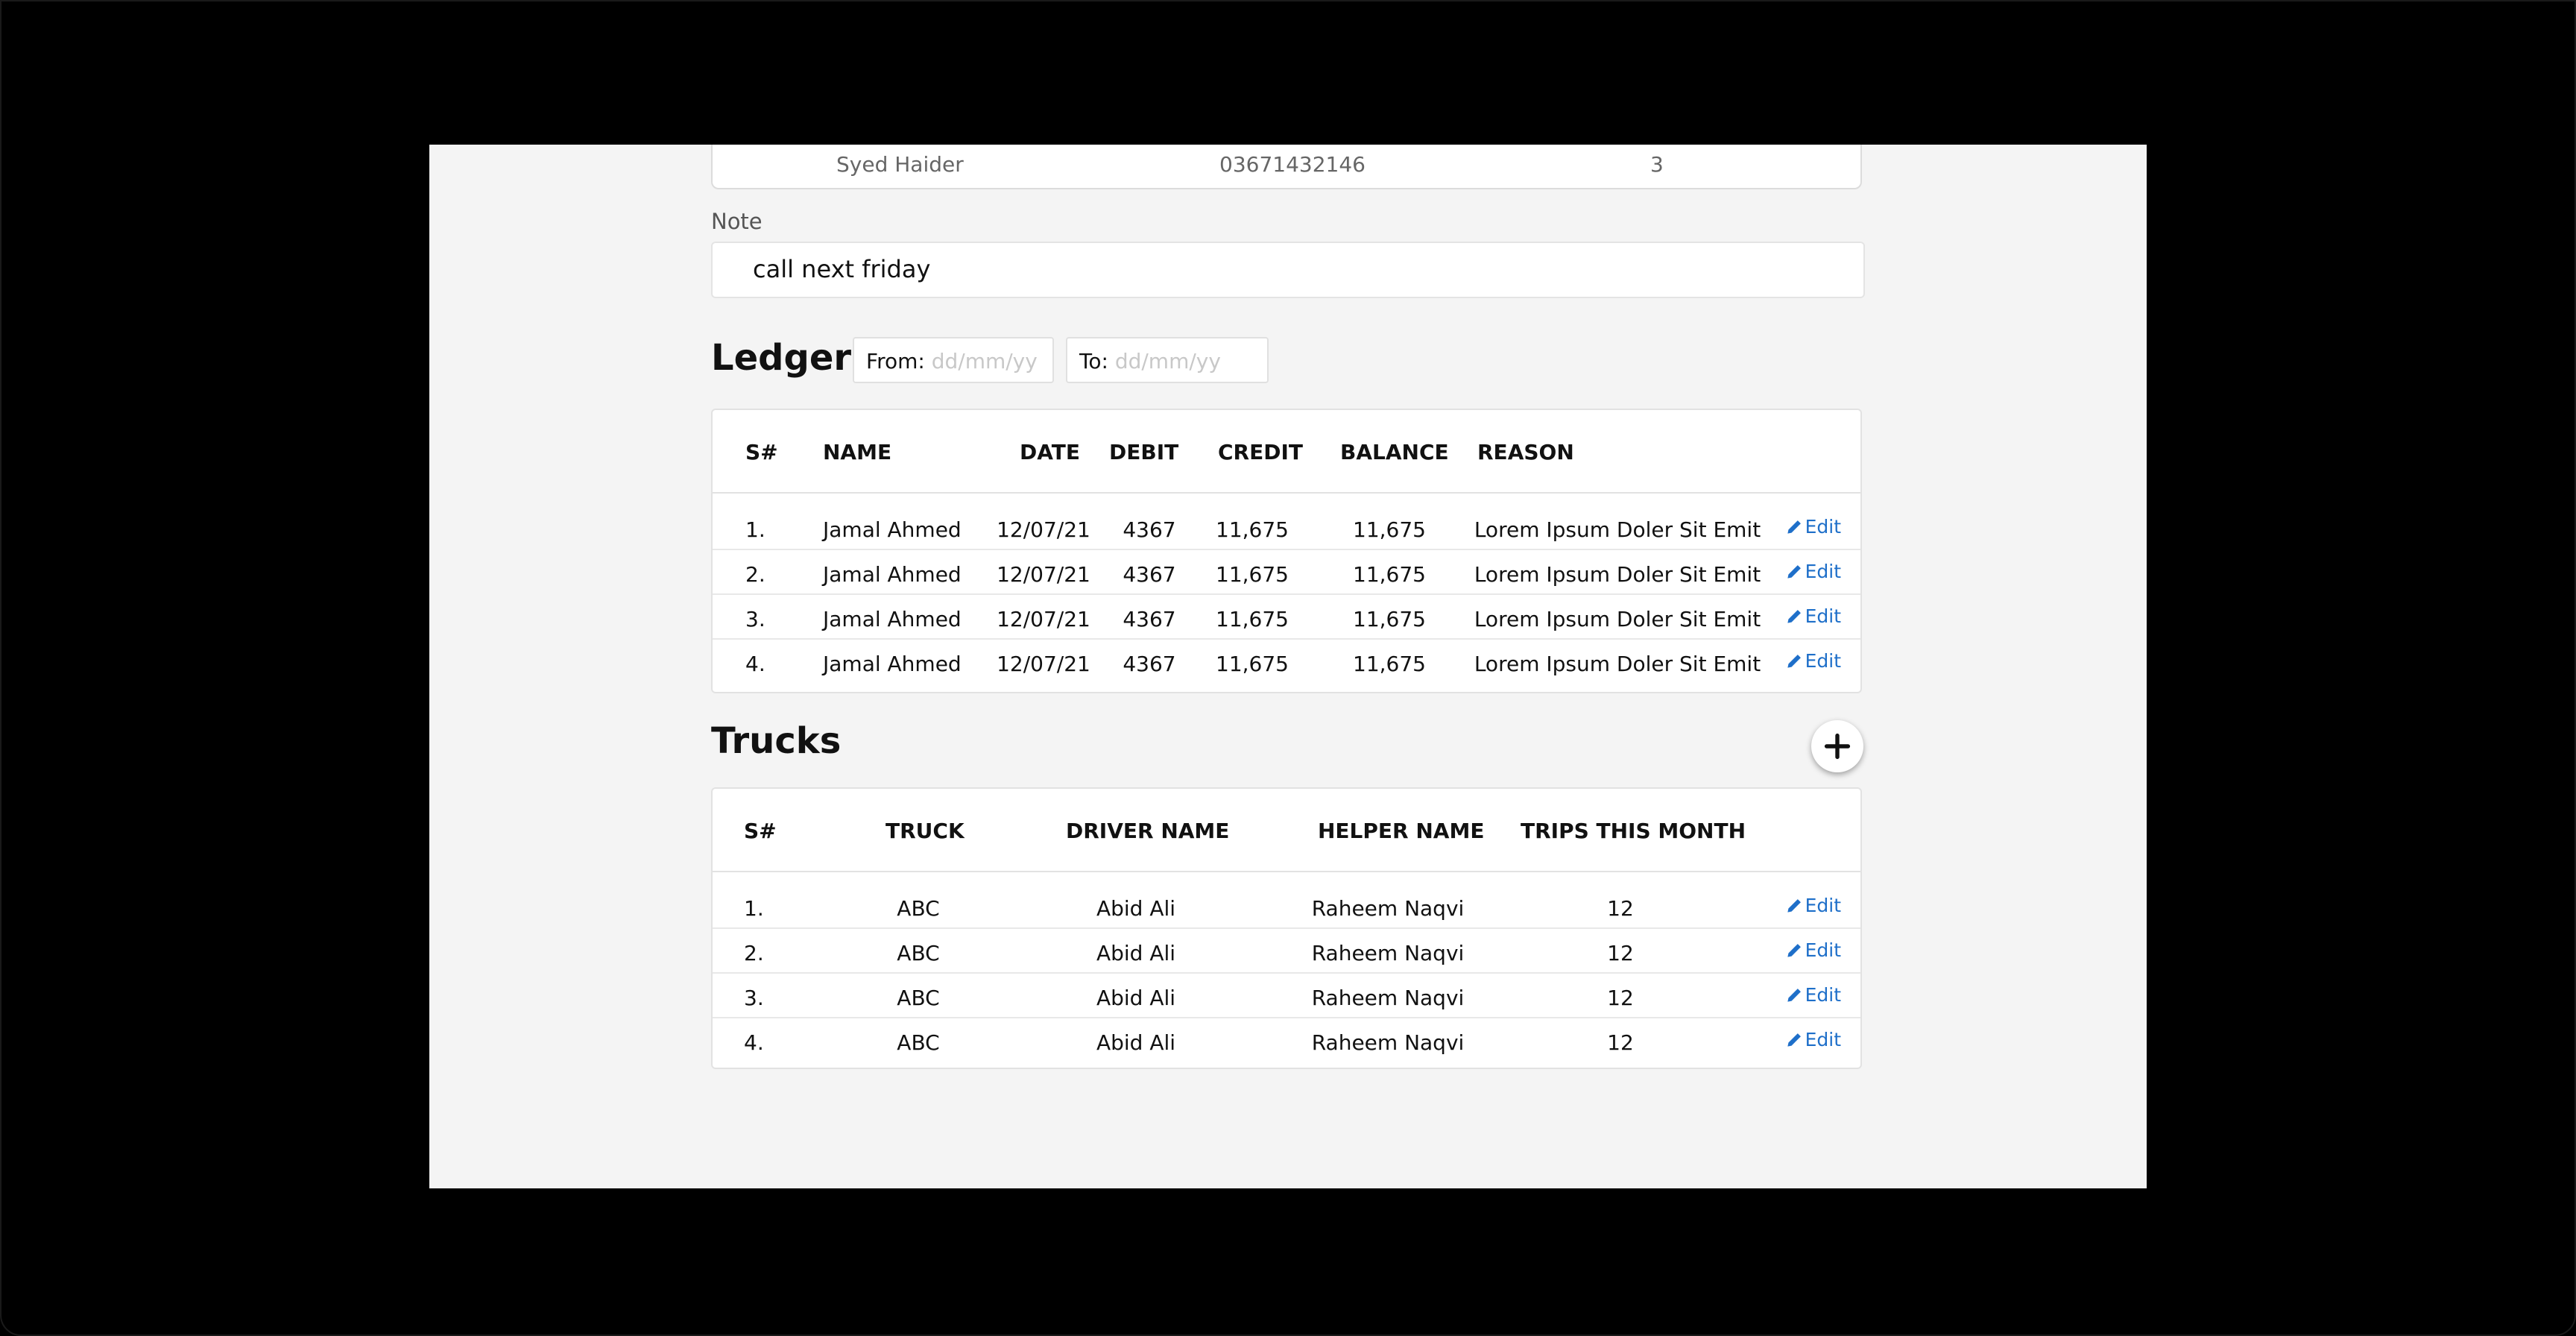 Image resolution: width=2576 pixels, height=1336 pixels. Describe the element at coordinates (1293, 164) in the screenshot. I see `customer-phone: 03671432146` at that location.